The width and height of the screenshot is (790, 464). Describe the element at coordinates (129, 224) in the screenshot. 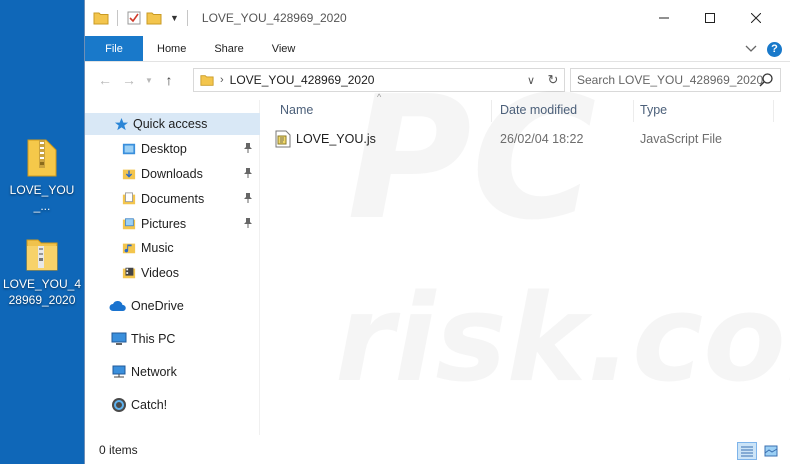

I see `pictures-folder-icon` at that location.